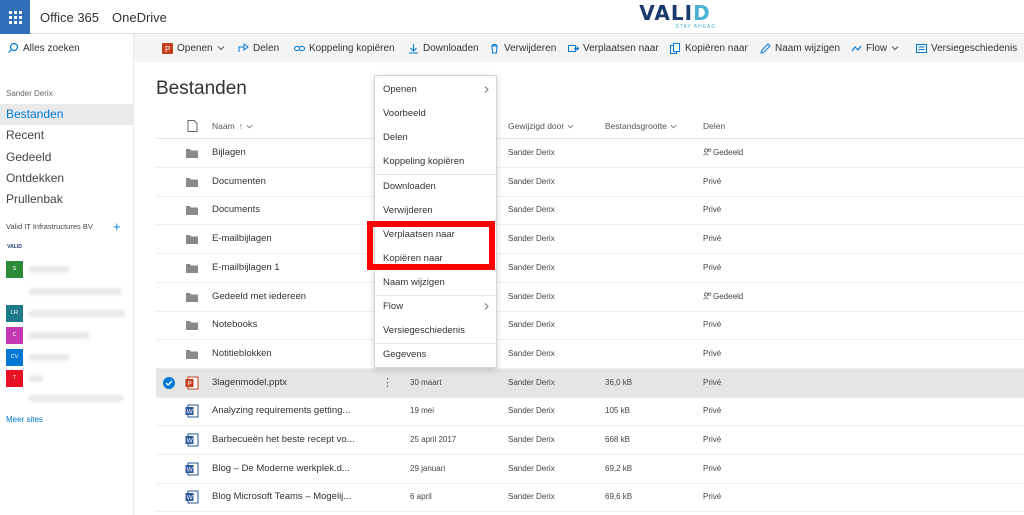 This screenshot has width=1024, height=515. What do you see at coordinates (435, 114) in the screenshot?
I see `ctx-item-preview: Voorbeeld` at bounding box center [435, 114].